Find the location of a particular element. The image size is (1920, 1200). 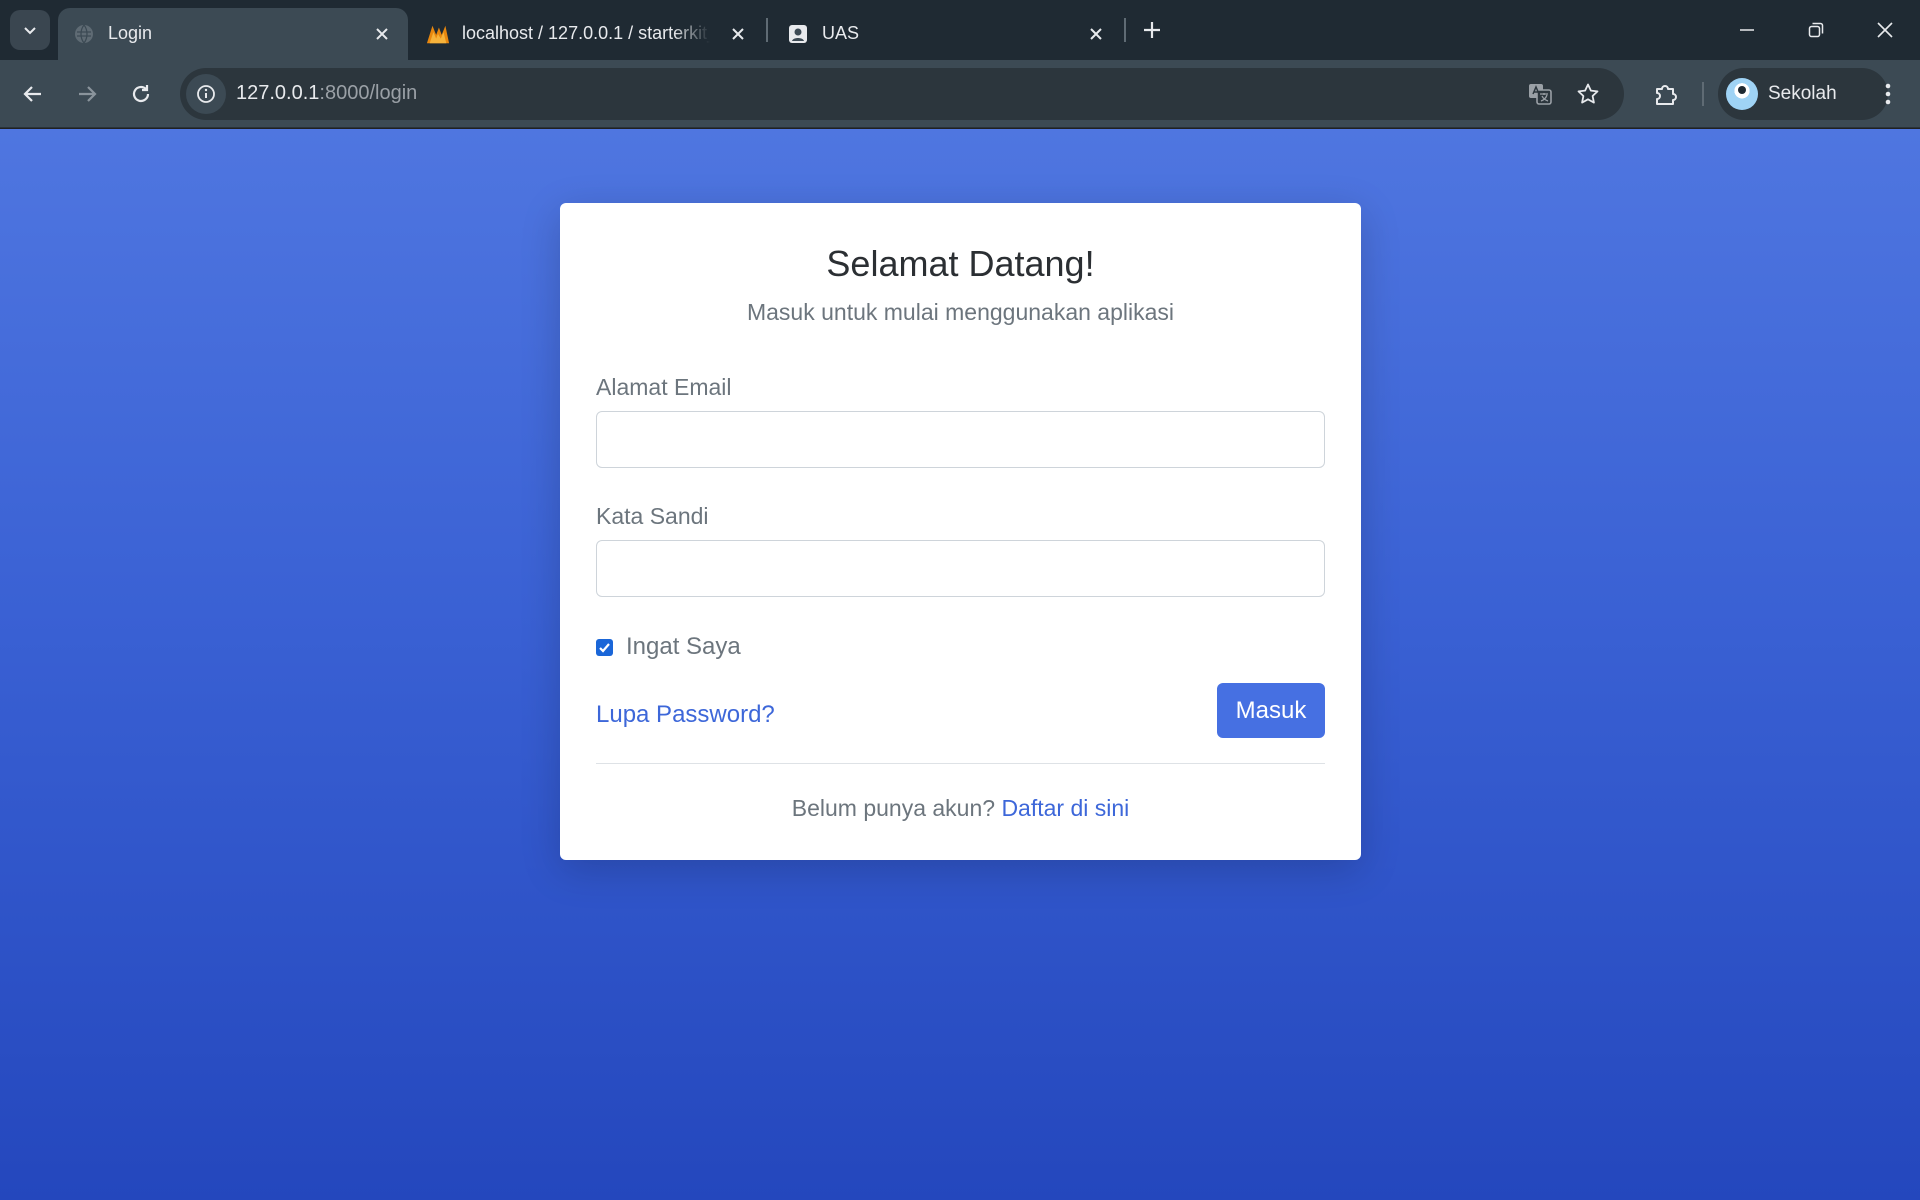

forgot-password-link: Lupa Password? is located at coordinates (685, 715).